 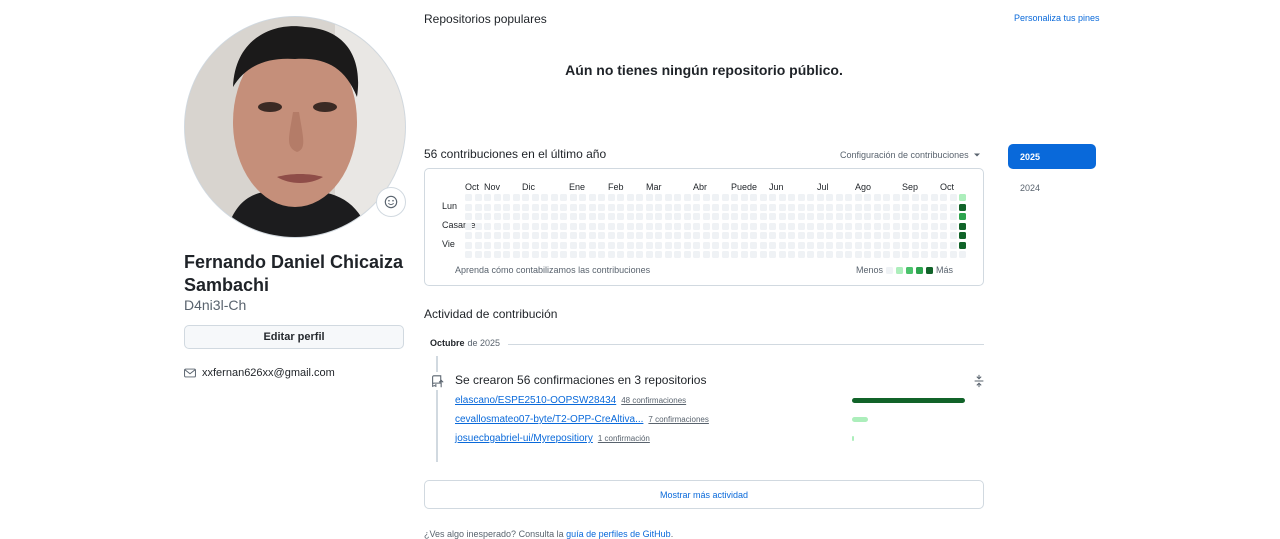 What do you see at coordinates (259, 373) in the screenshot?
I see `profile-email: xxfernan626xx@gmail.com` at bounding box center [259, 373].